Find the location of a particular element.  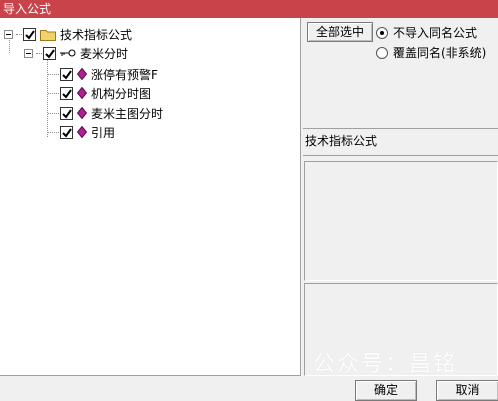

category-label: 技术指标公式 is located at coordinates (341, 141).